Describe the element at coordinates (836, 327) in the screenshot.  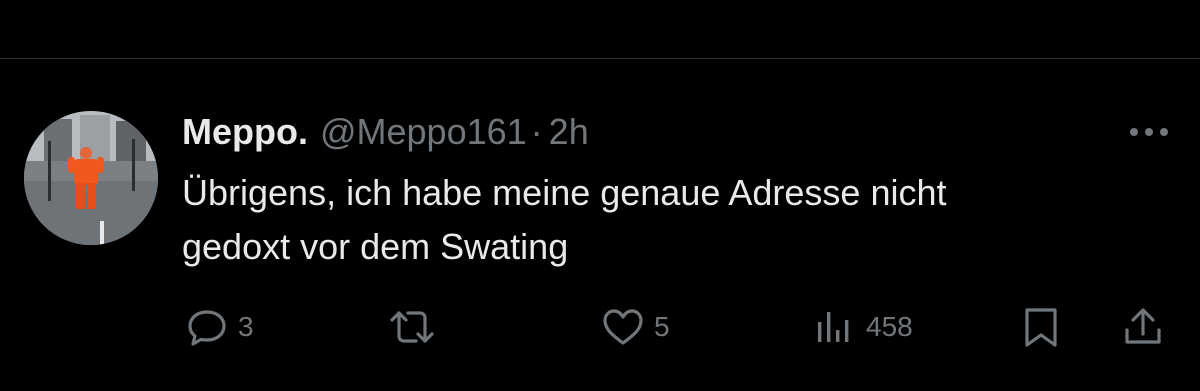
I see `views-icon` at that location.